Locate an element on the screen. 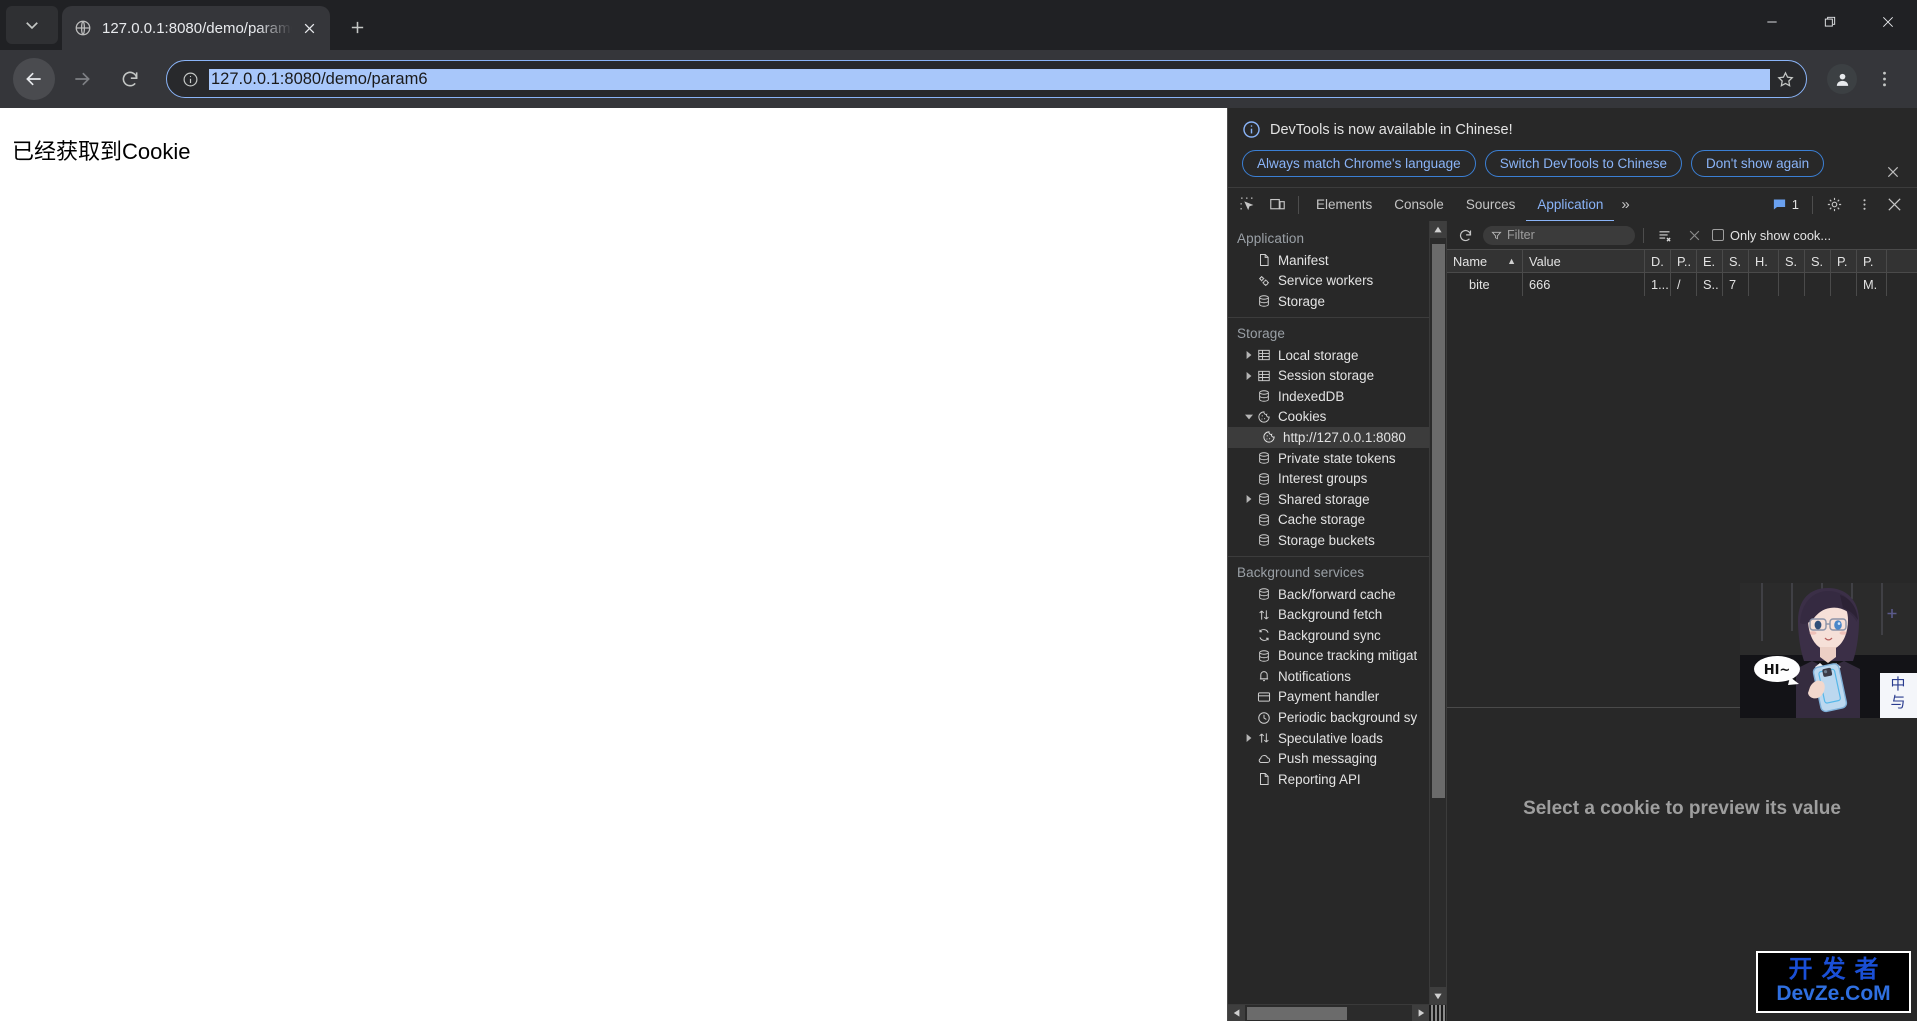 This screenshot has width=1917, height=1021. minimize-icon is located at coordinates (1772, 22).